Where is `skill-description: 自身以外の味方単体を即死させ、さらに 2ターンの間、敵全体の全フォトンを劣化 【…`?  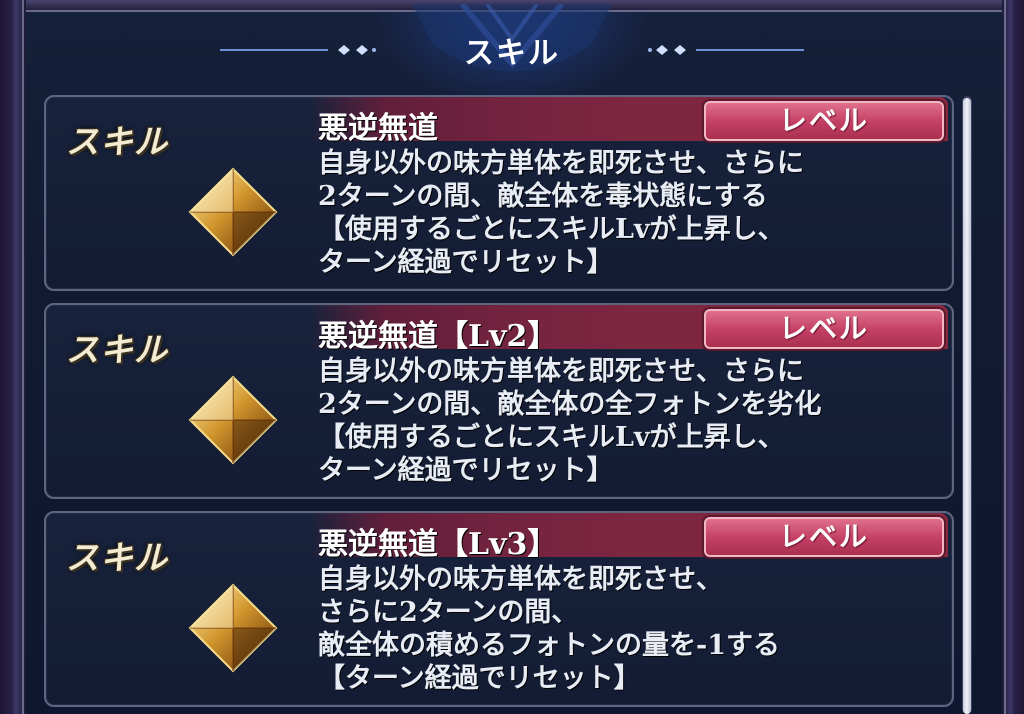 skill-description: 自身以外の味方単体を即死させ、さらに 2ターンの間、敵全体の全フォトンを劣化 【… is located at coordinates (628, 421).